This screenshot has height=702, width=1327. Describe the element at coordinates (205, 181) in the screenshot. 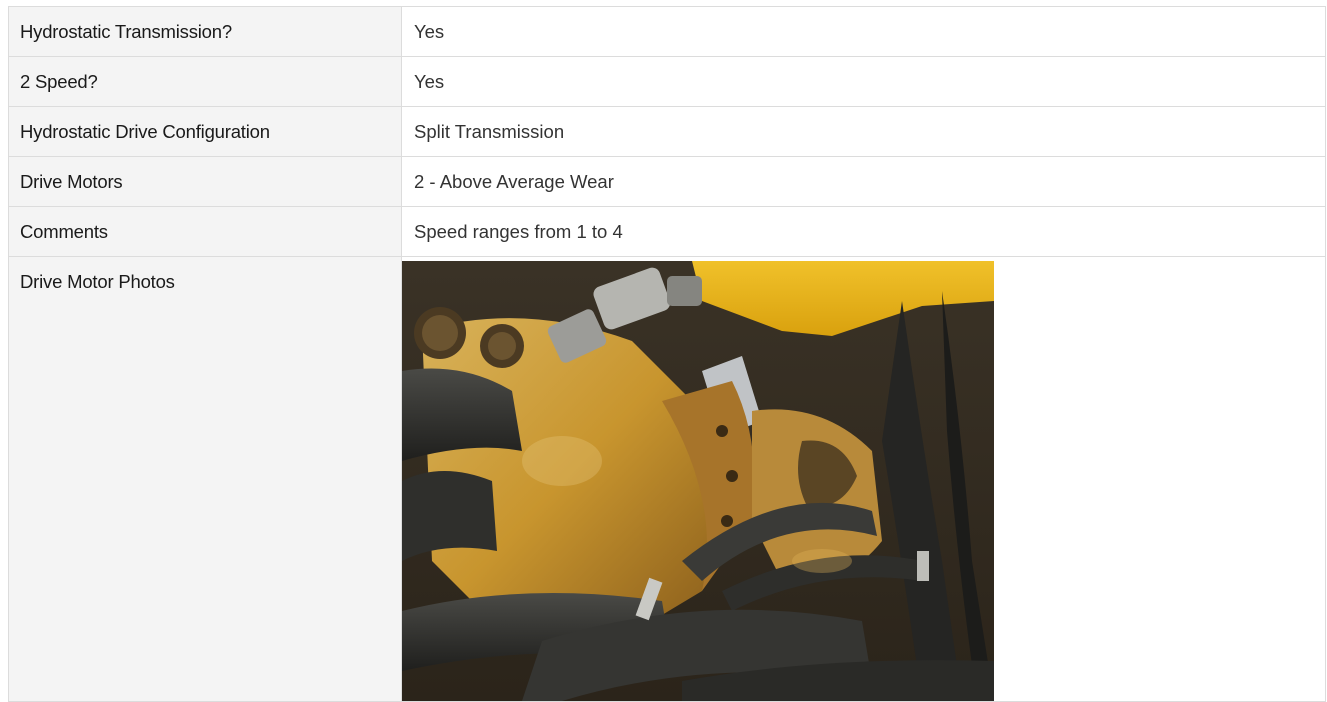

I see `row-label: Drive Motors` at that location.